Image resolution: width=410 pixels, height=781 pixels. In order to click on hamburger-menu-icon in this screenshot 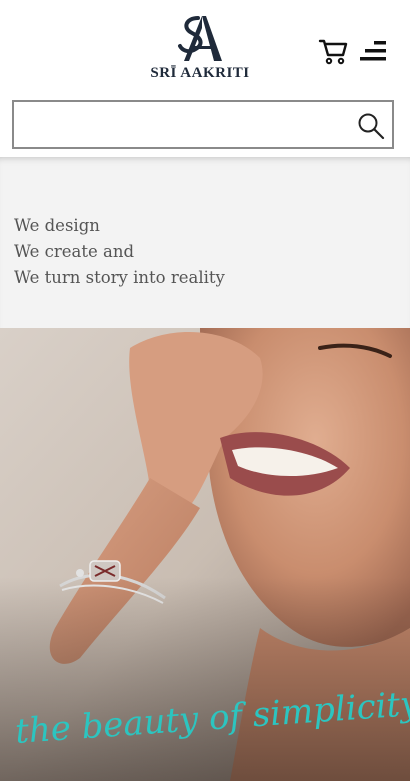, I will do `click(373, 51)`.